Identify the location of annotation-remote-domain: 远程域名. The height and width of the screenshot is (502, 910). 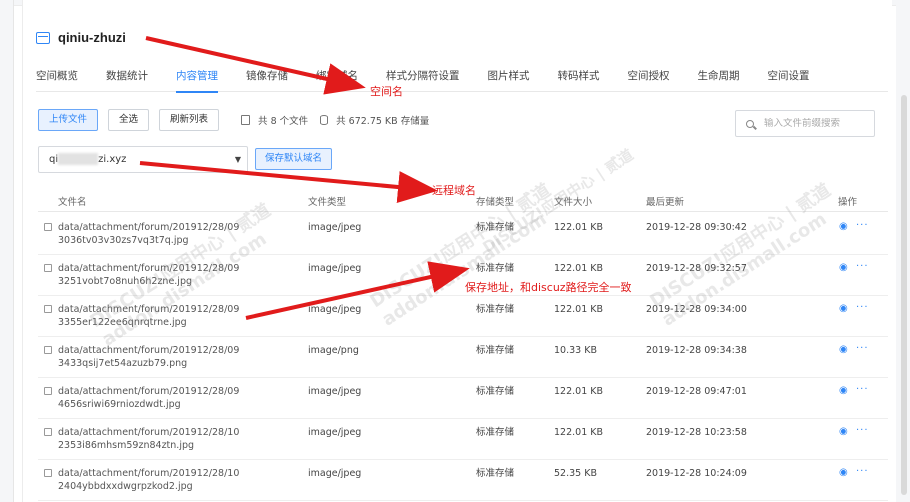
(454, 190).